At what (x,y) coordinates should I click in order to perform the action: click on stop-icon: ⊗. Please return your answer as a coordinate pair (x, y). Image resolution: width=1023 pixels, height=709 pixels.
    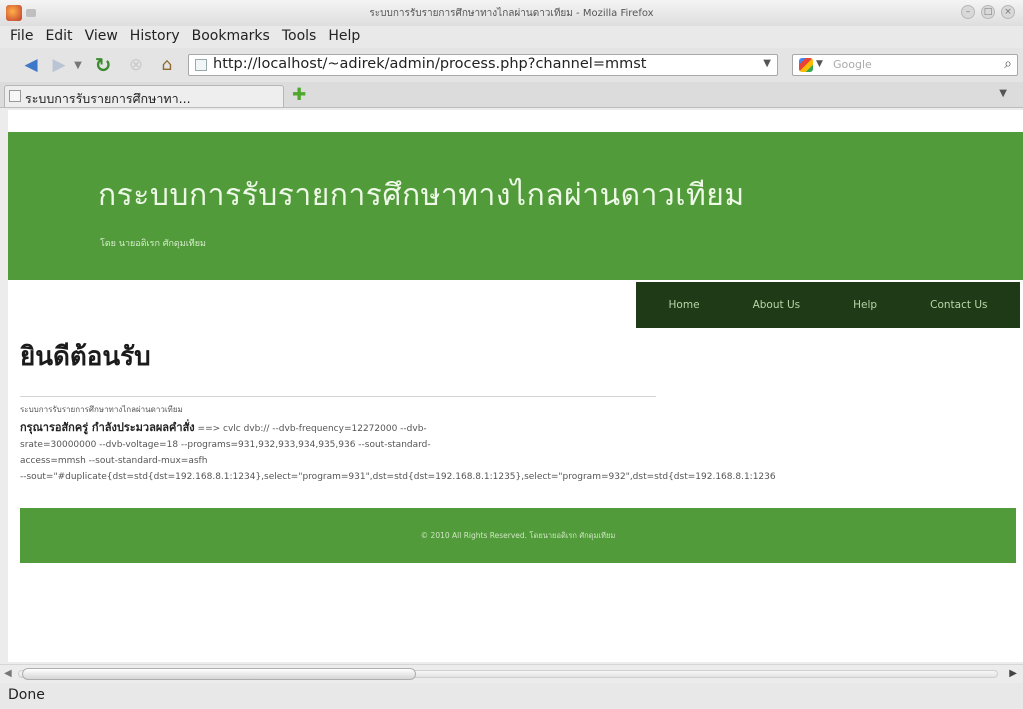
    Looking at the image, I should click on (136, 65).